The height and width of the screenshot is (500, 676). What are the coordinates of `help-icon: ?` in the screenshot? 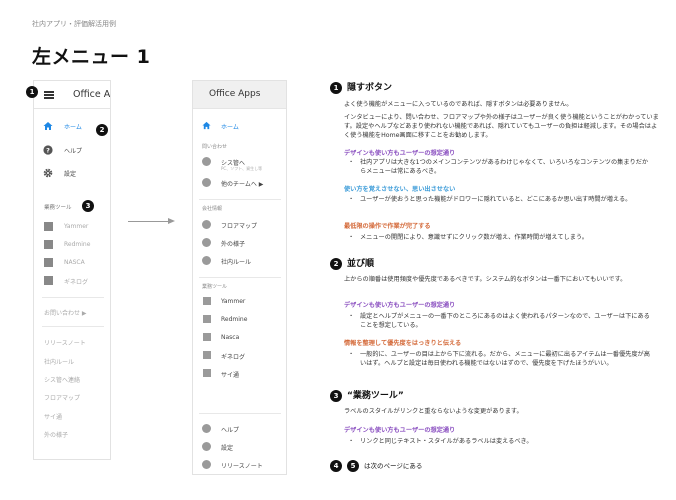 It's located at (48, 150).